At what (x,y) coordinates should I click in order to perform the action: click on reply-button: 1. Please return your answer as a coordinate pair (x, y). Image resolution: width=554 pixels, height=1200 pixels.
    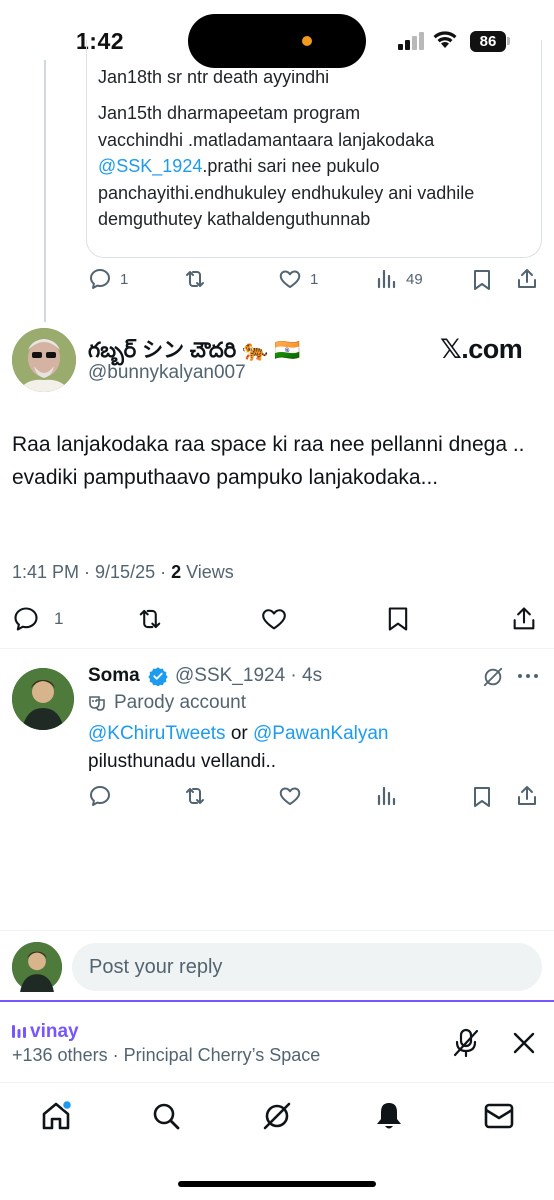
    Looking at the image, I should click on (37, 619).